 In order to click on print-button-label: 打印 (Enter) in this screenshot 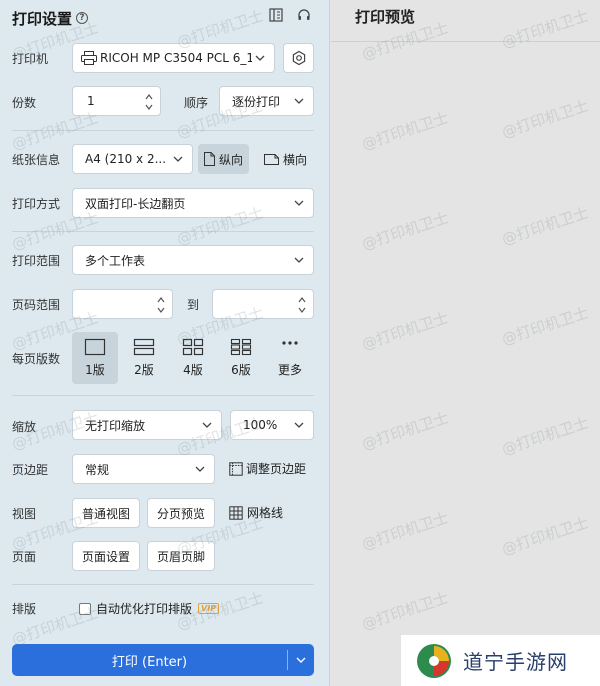, I will do `click(149, 662)`.